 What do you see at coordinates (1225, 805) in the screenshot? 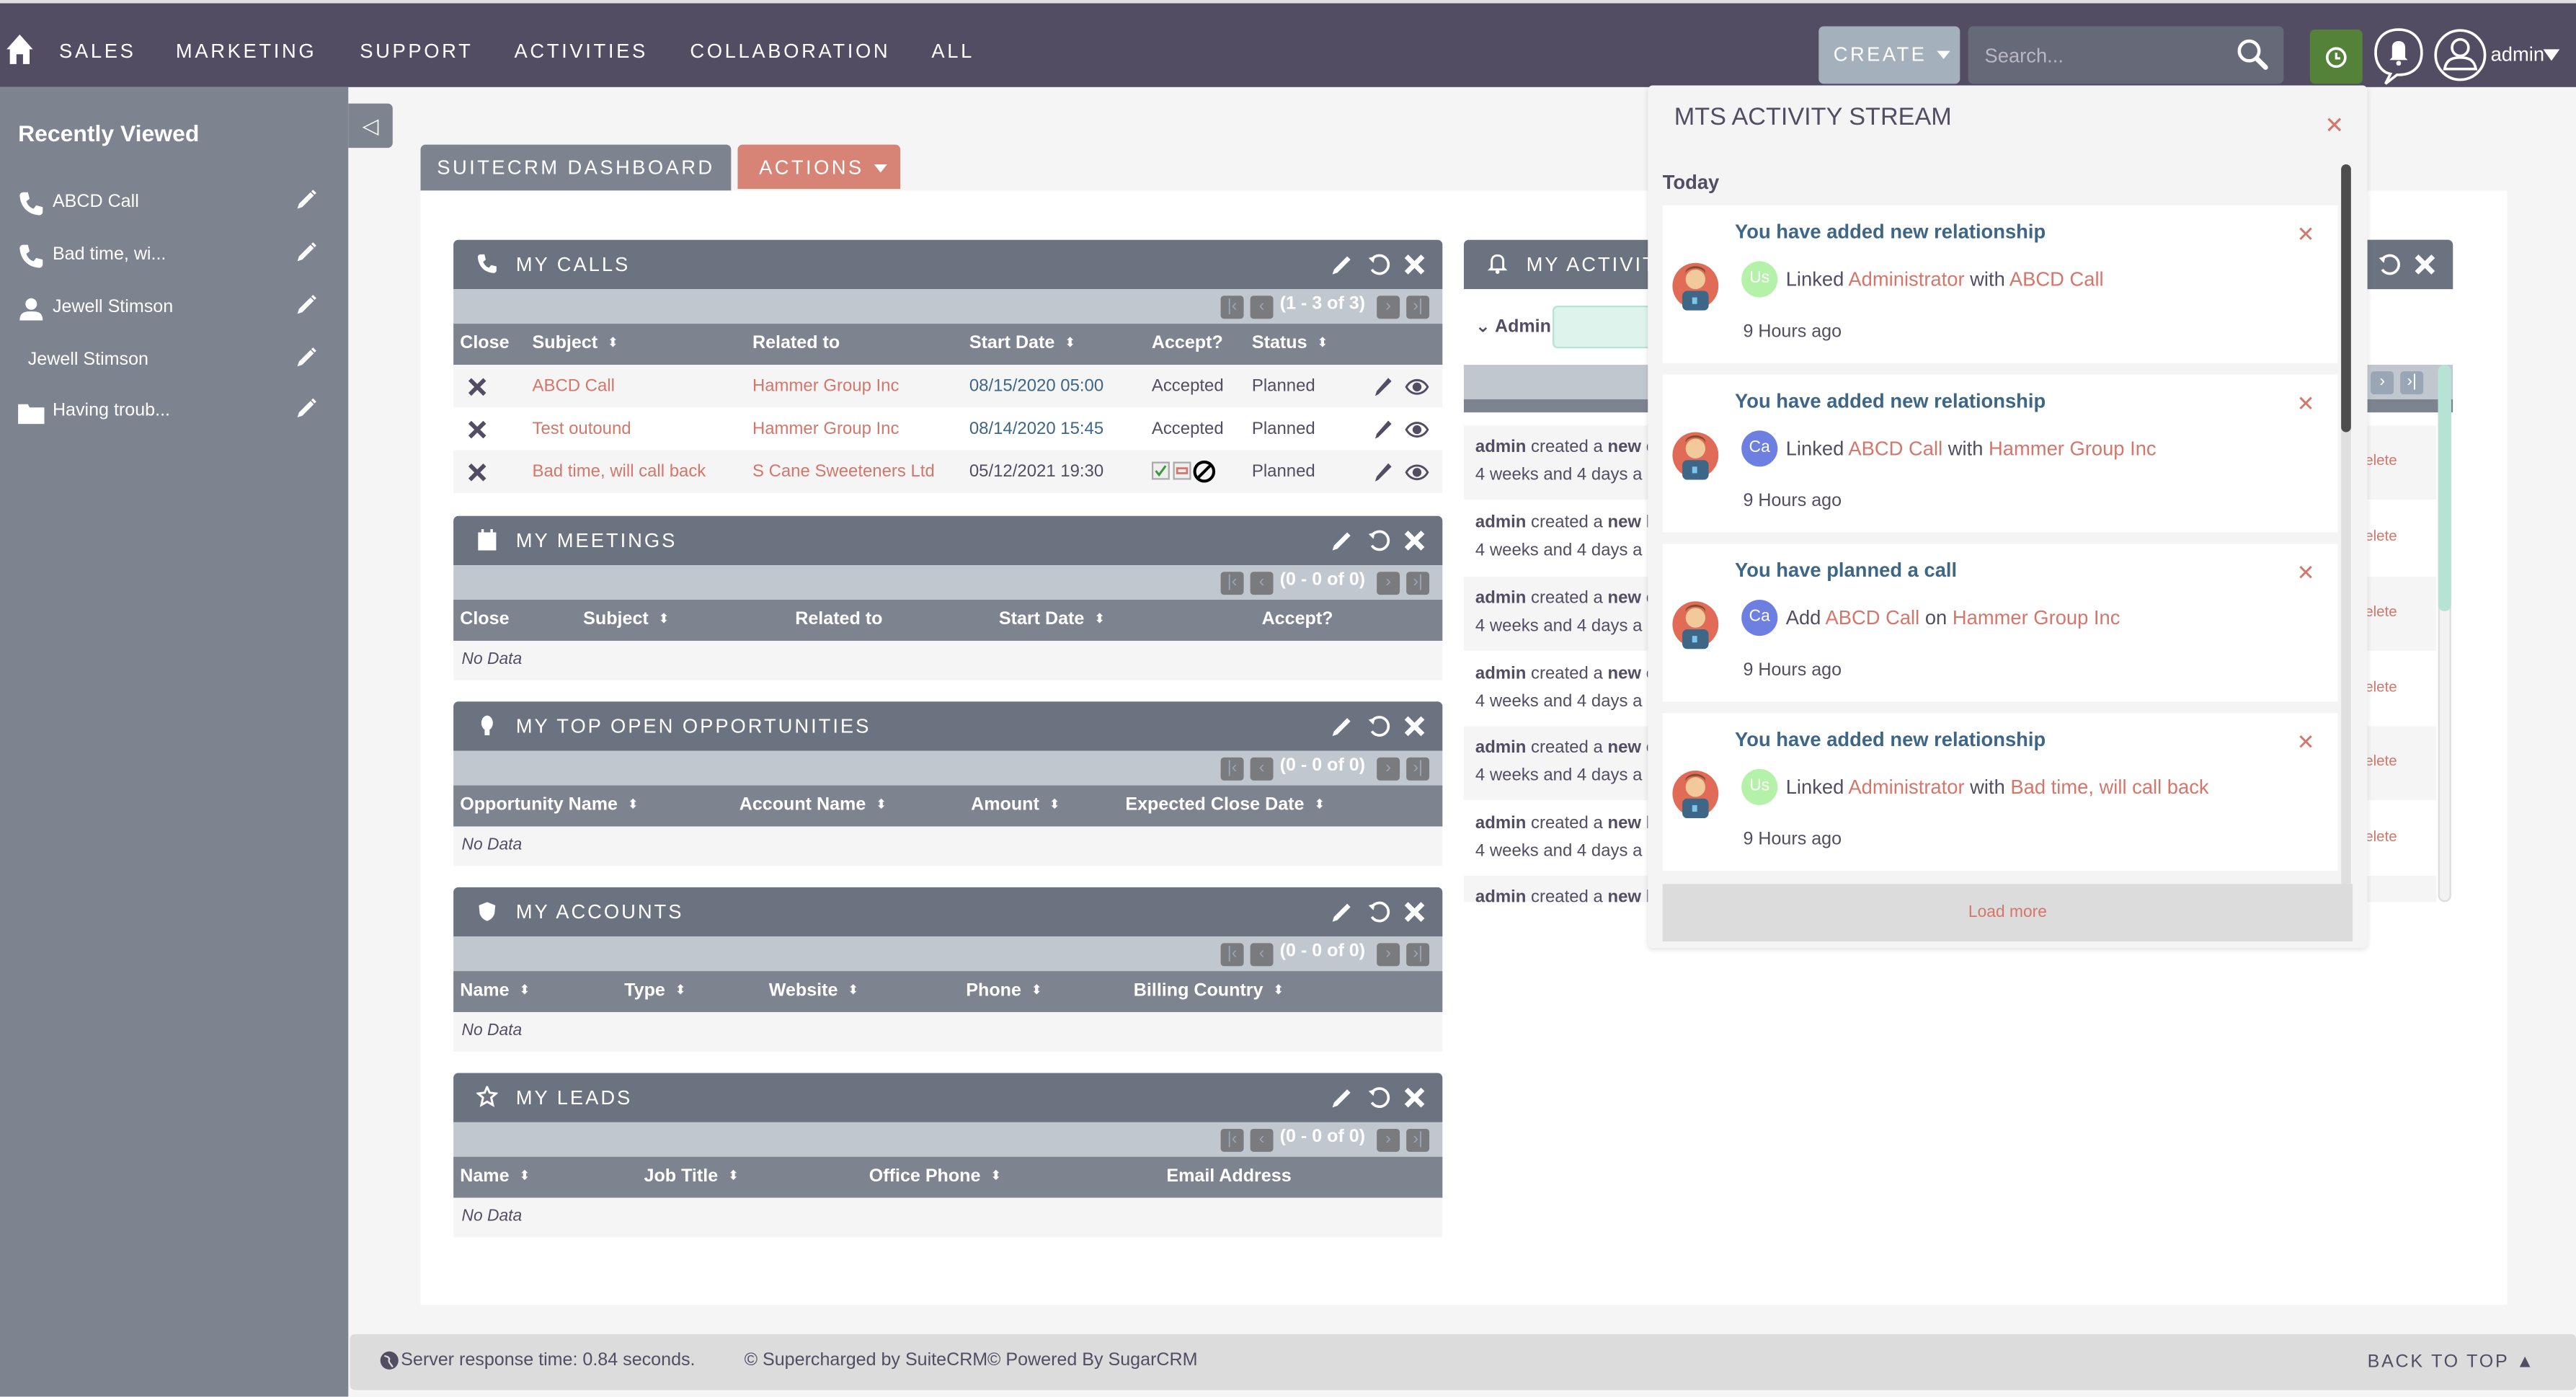
I see `column-expected-close-date: Expected Close Date ⬍` at bounding box center [1225, 805].